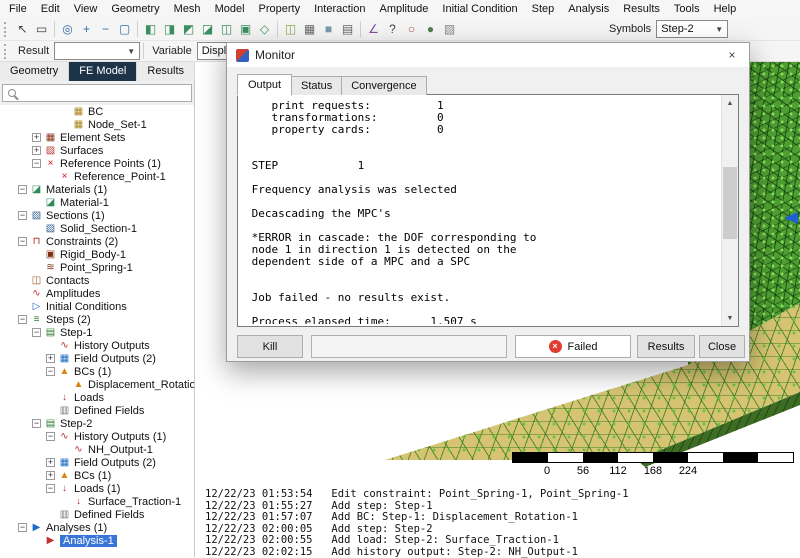  I want to click on section-view-icon: ◫, so click(290, 29).